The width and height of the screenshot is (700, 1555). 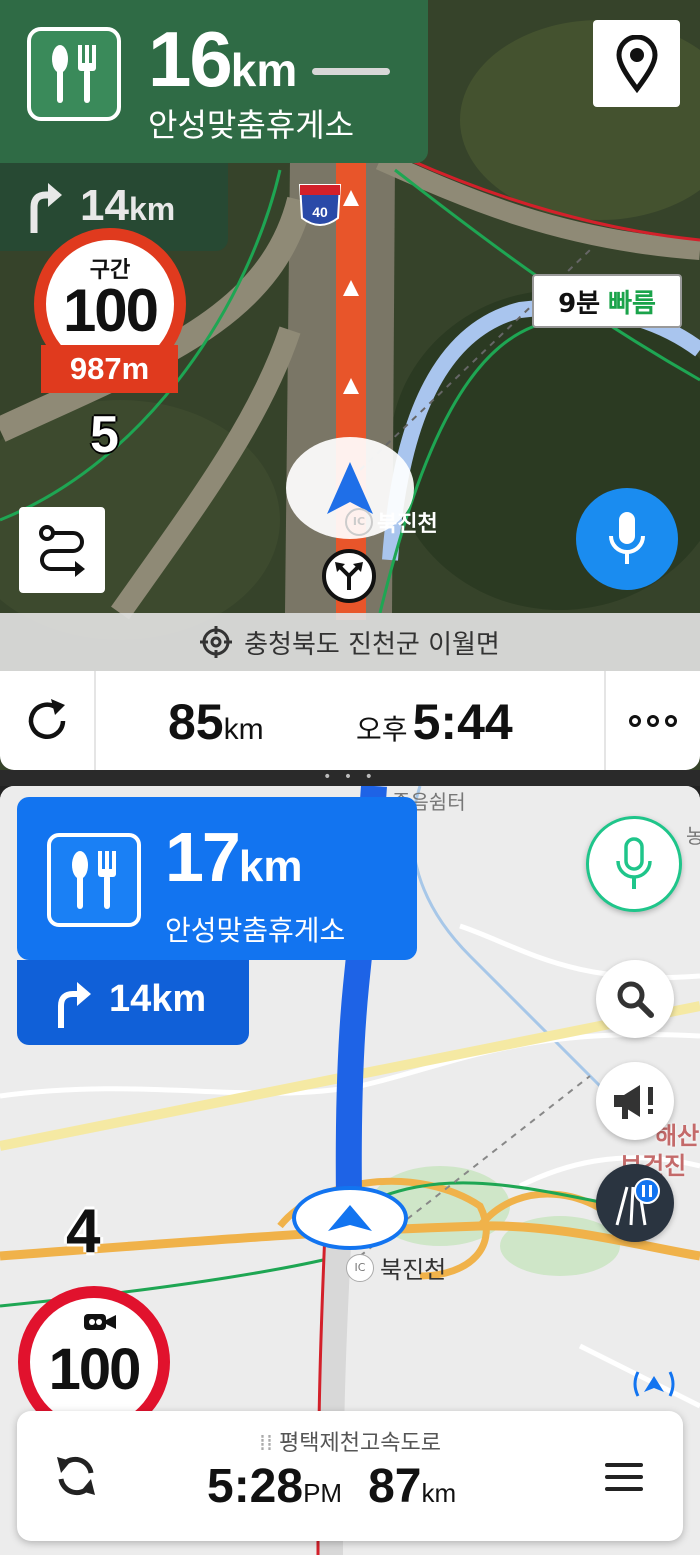 I want to click on route-icon, so click(x=62, y=551).